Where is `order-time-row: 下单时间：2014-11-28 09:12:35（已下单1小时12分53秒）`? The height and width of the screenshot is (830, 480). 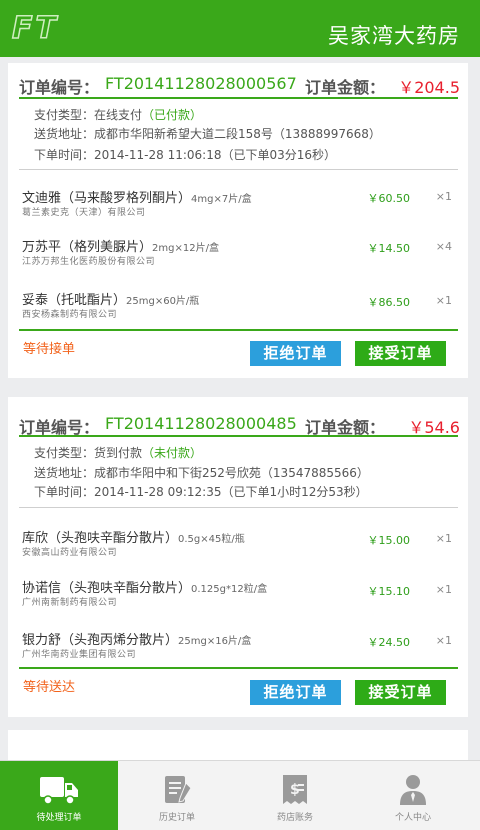 order-time-row: 下单时间：2014-11-28 09:12:35（已下单1小时12分53秒） is located at coordinates (201, 491).